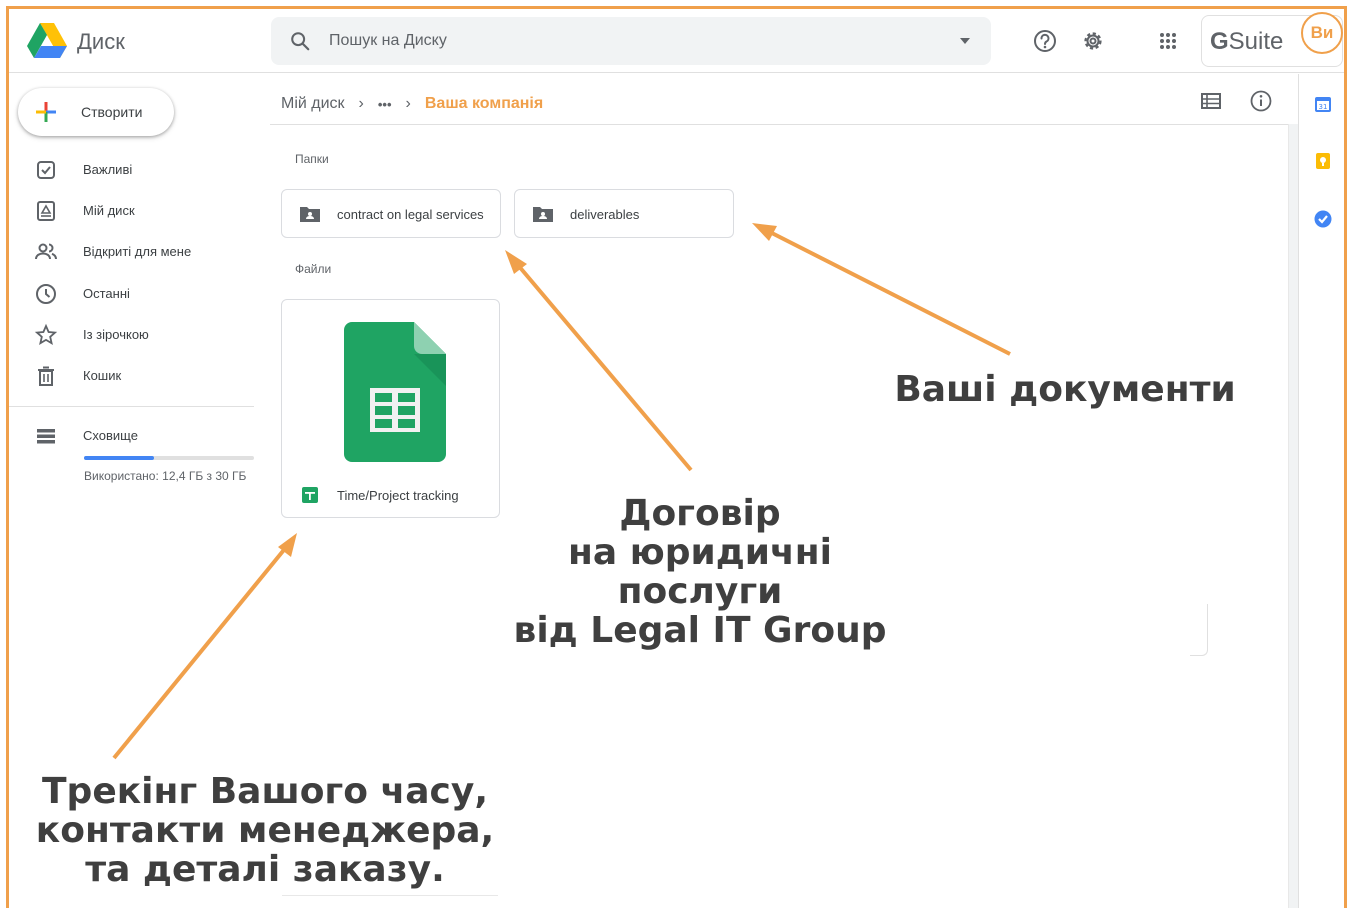  I want to click on storage-usage-fill, so click(119, 458).